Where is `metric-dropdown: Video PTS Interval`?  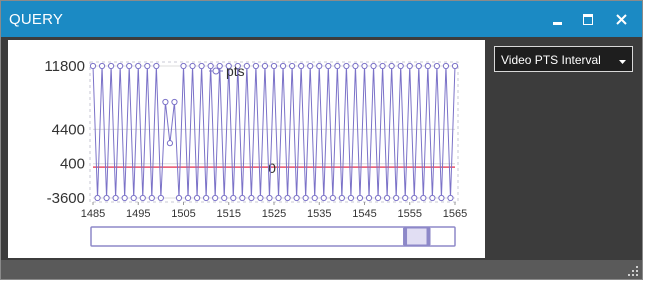 metric-dropdown: Video PTS Interval is located at coordinates (563, 59).